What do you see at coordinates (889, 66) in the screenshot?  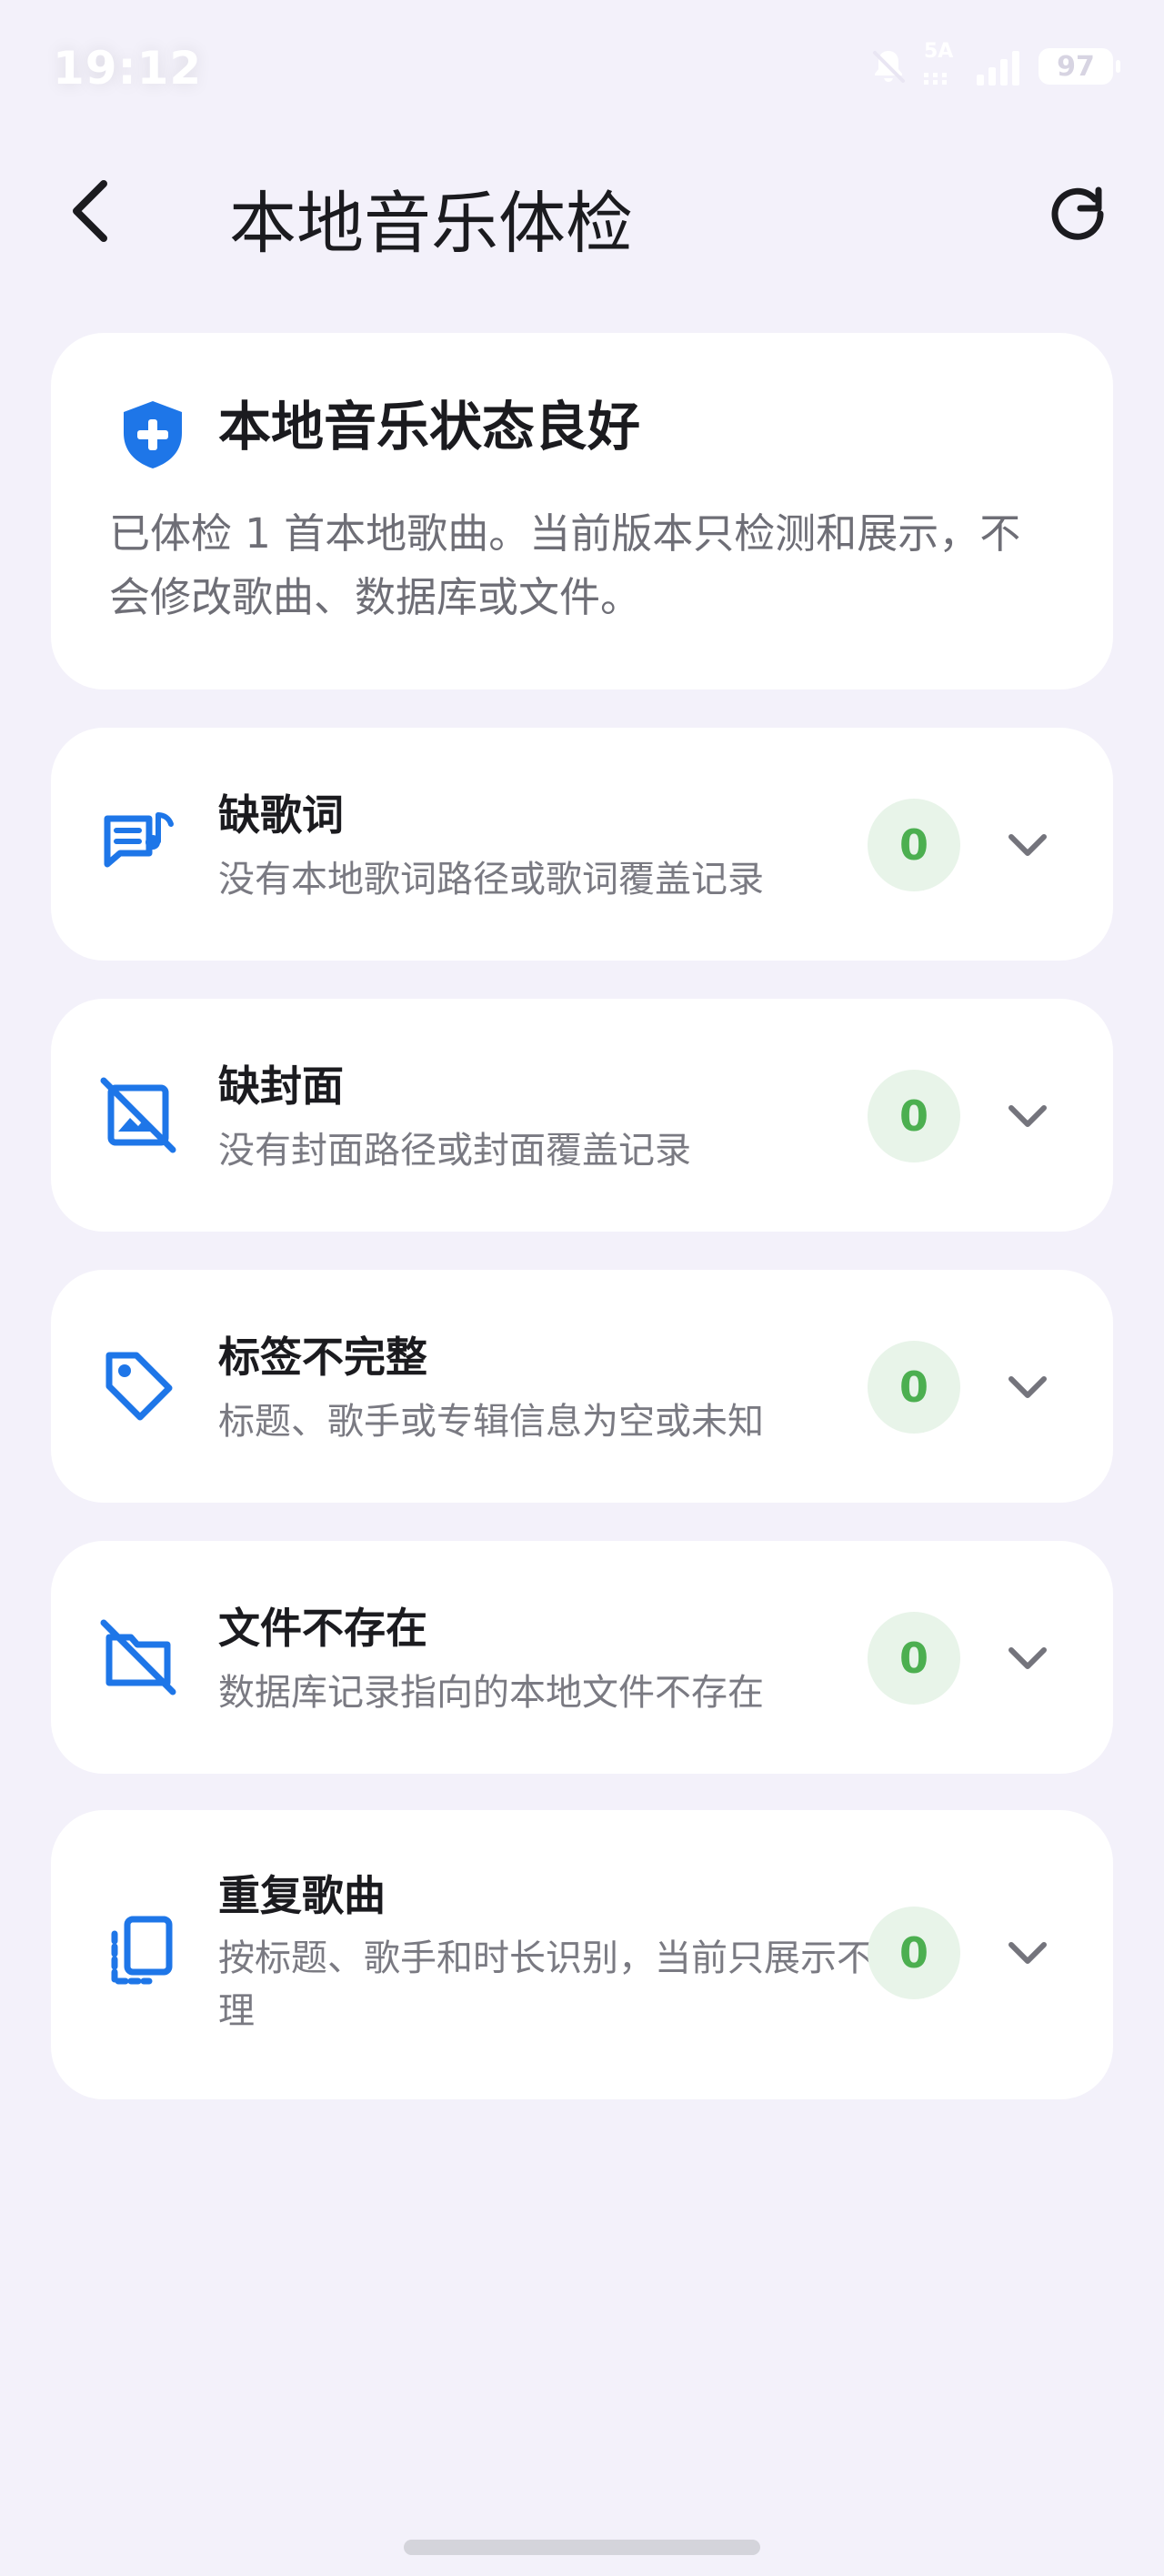 I see `bell-off-icon` at bounding box center [889, 66].